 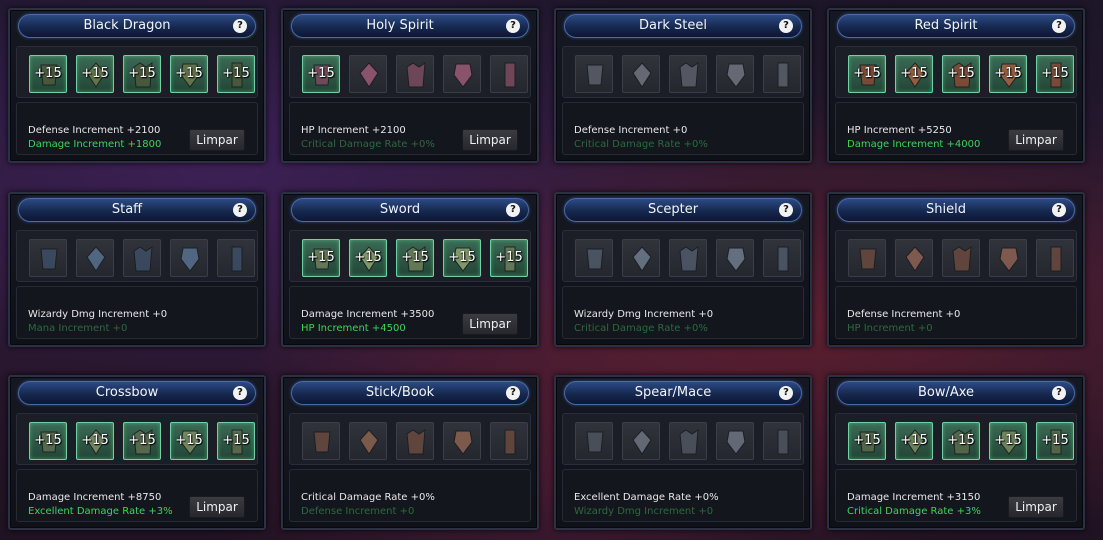 I want to click on stat-secondary: Critical Damage Rate +3%, so click(x=914, y=511).